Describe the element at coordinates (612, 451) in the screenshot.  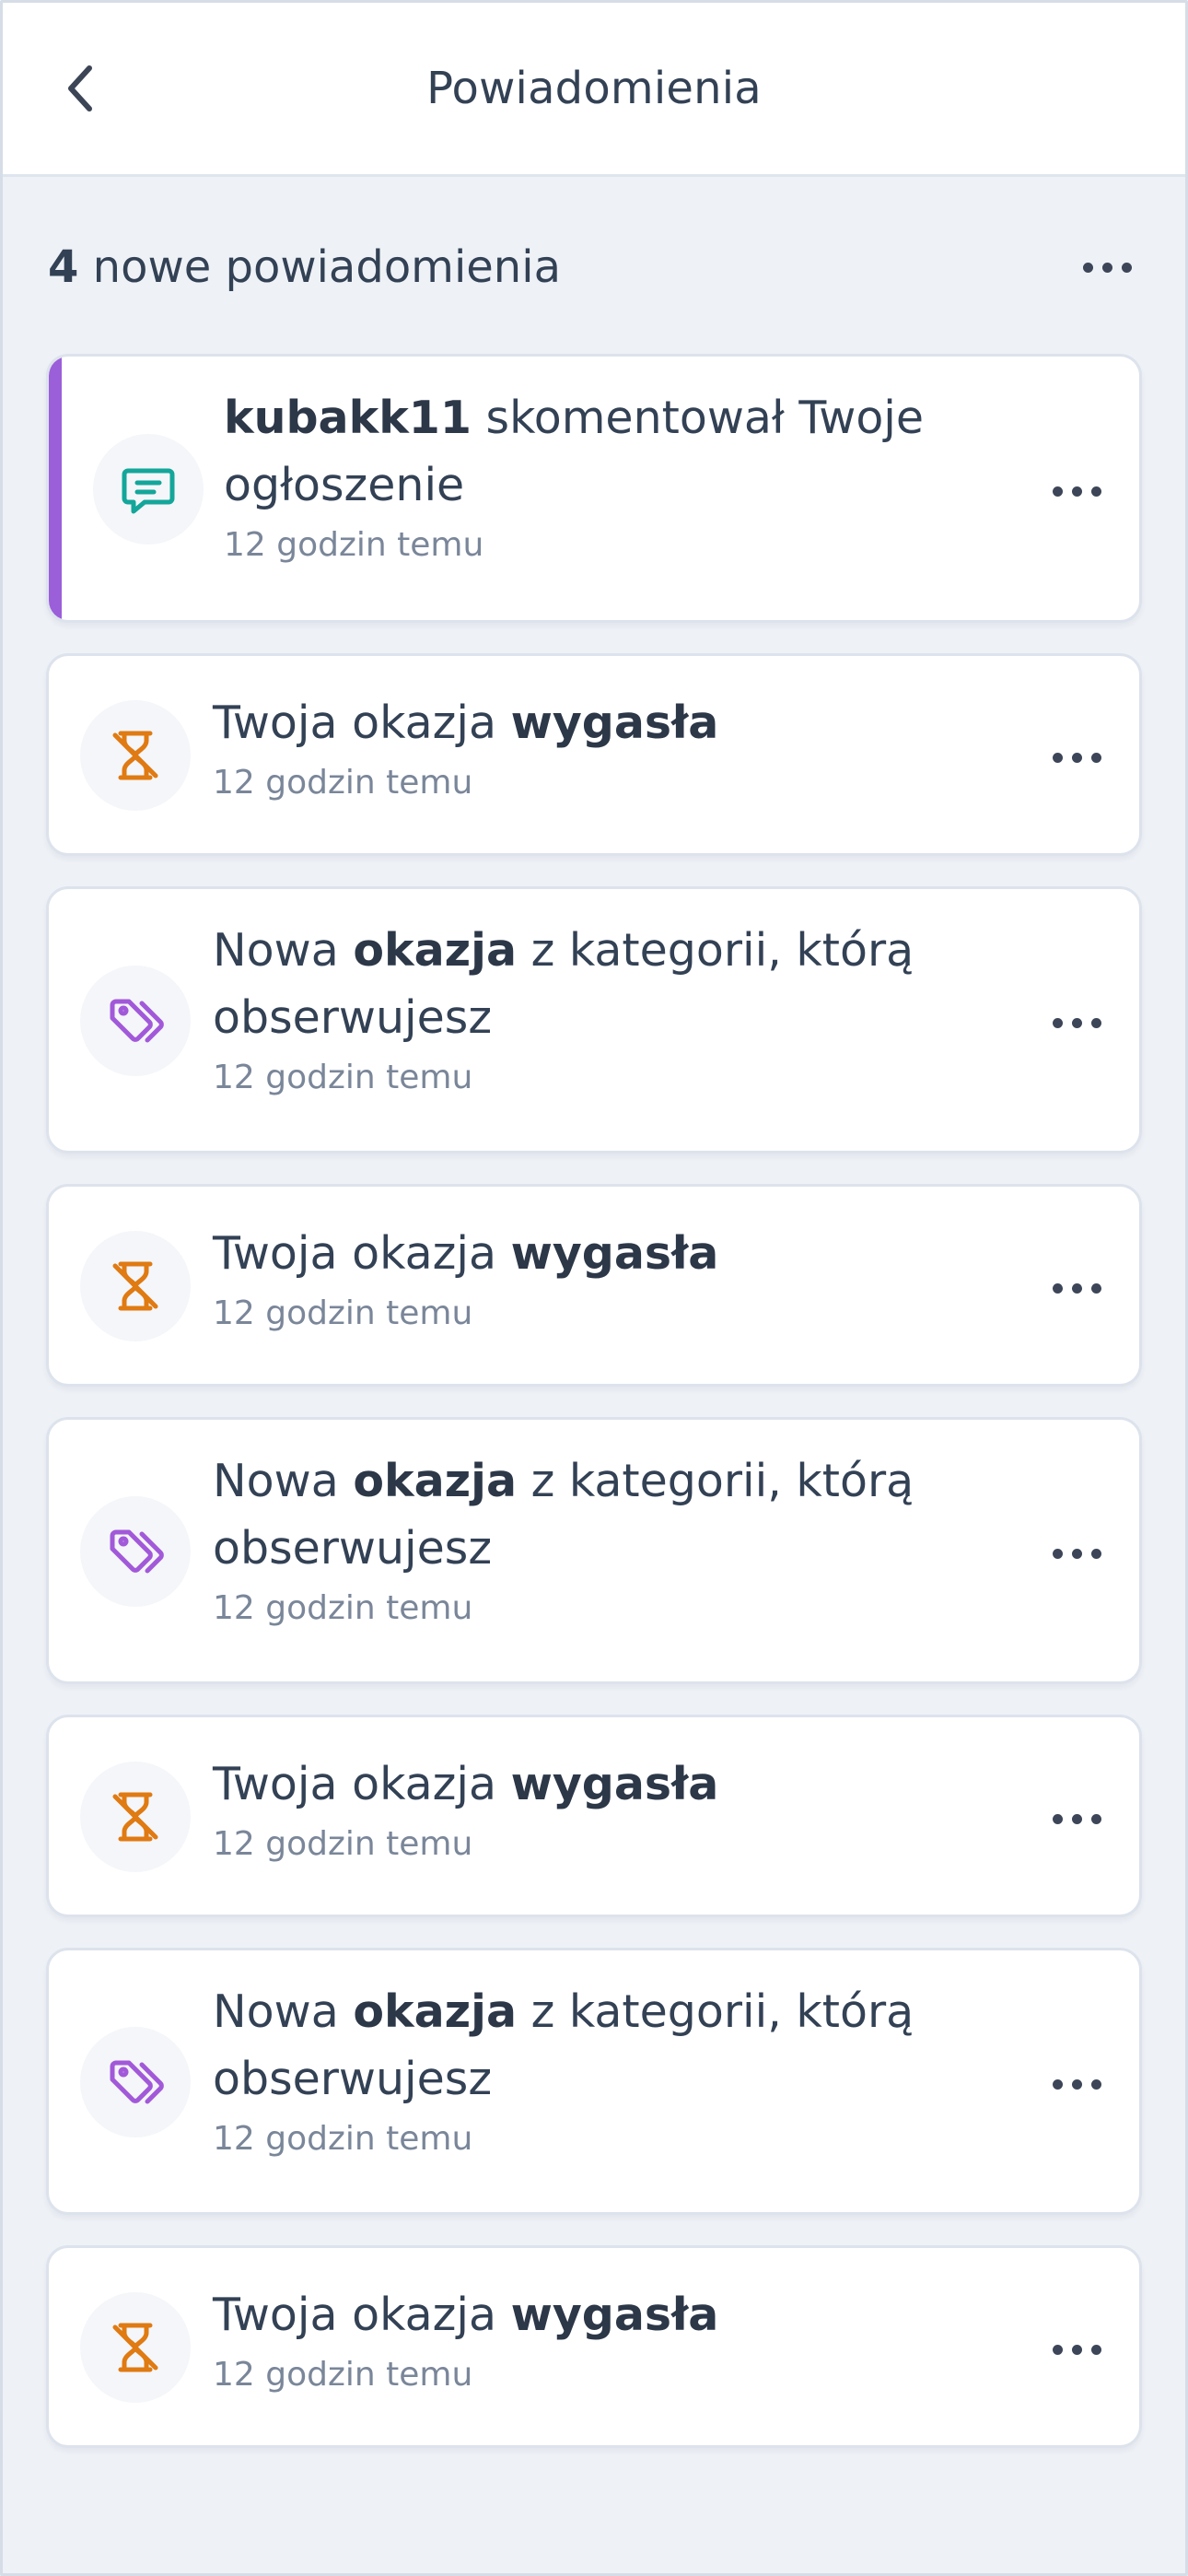
I see `notification-message: kubakk11 skomentował Twoje ogłoszenie` at that location.